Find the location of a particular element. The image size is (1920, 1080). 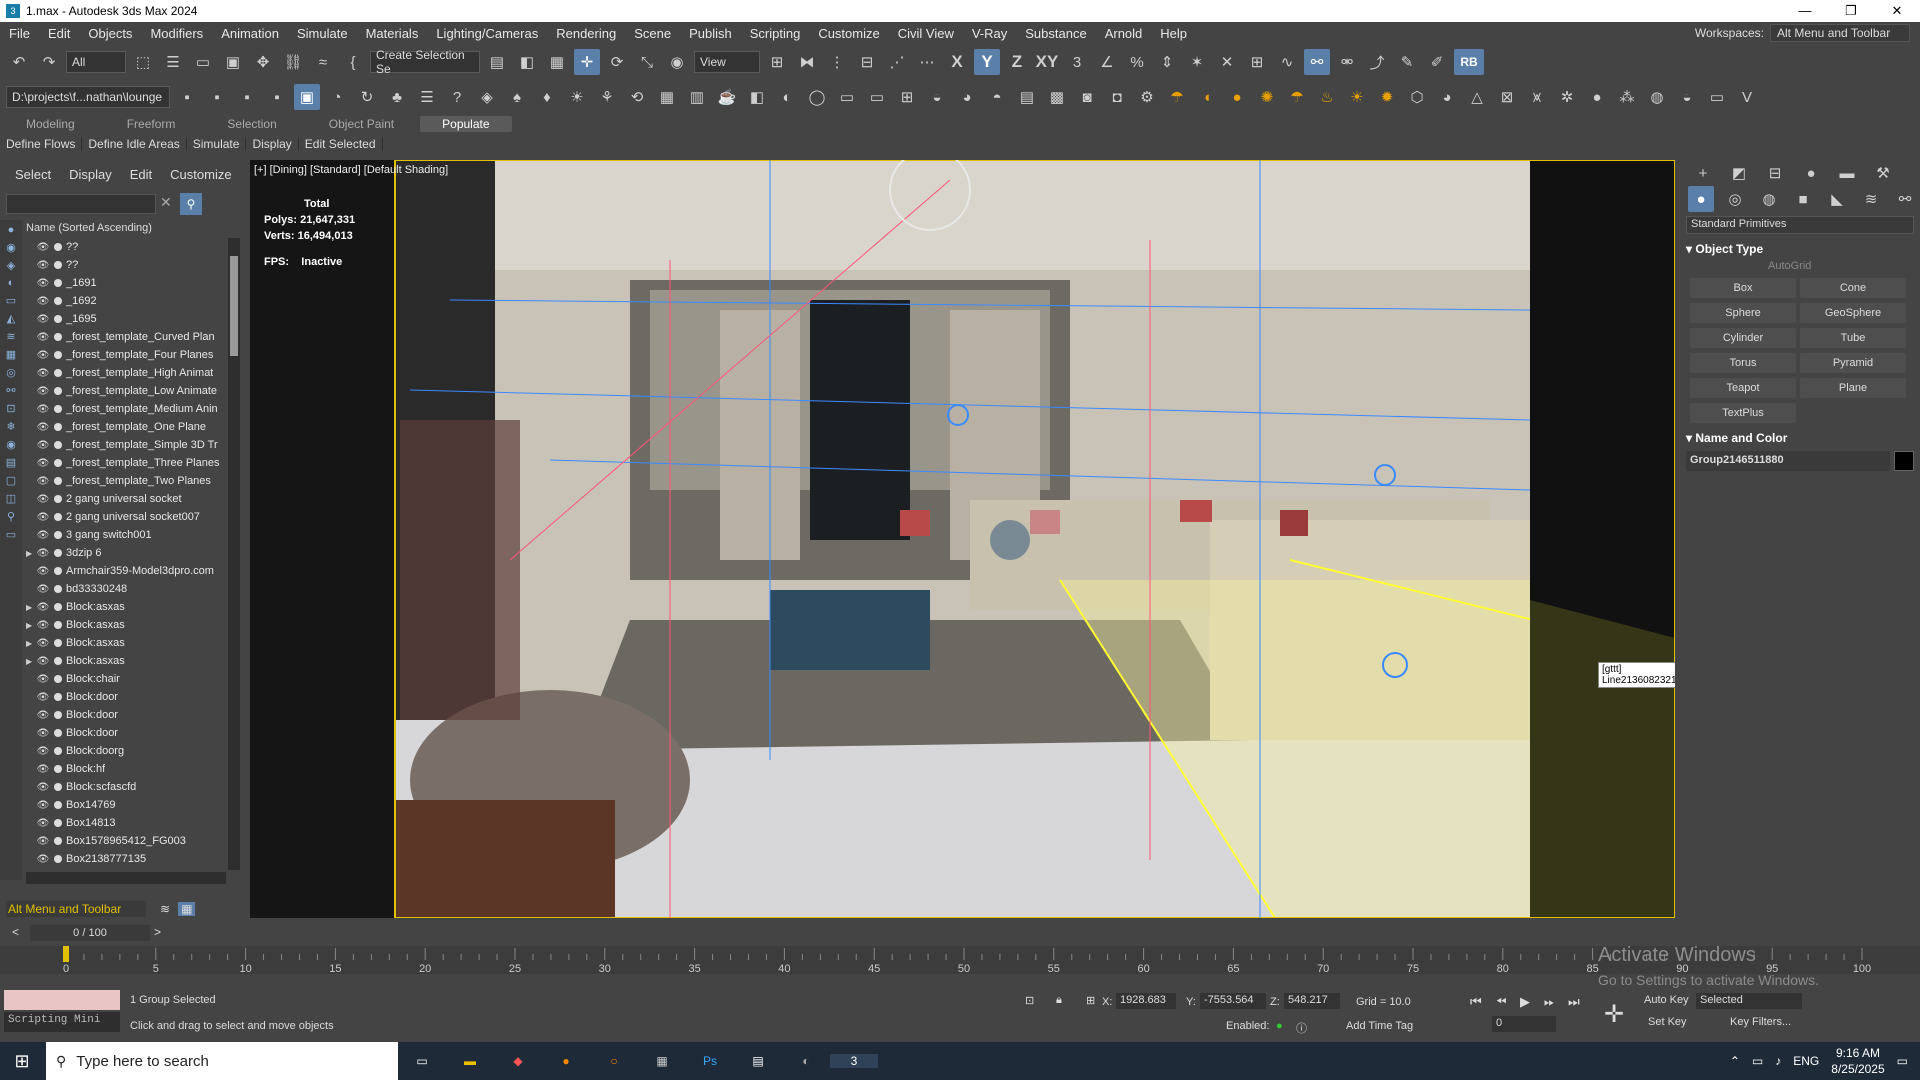

dome-light-icon: ◖ is located at coordinates (1207, 97).